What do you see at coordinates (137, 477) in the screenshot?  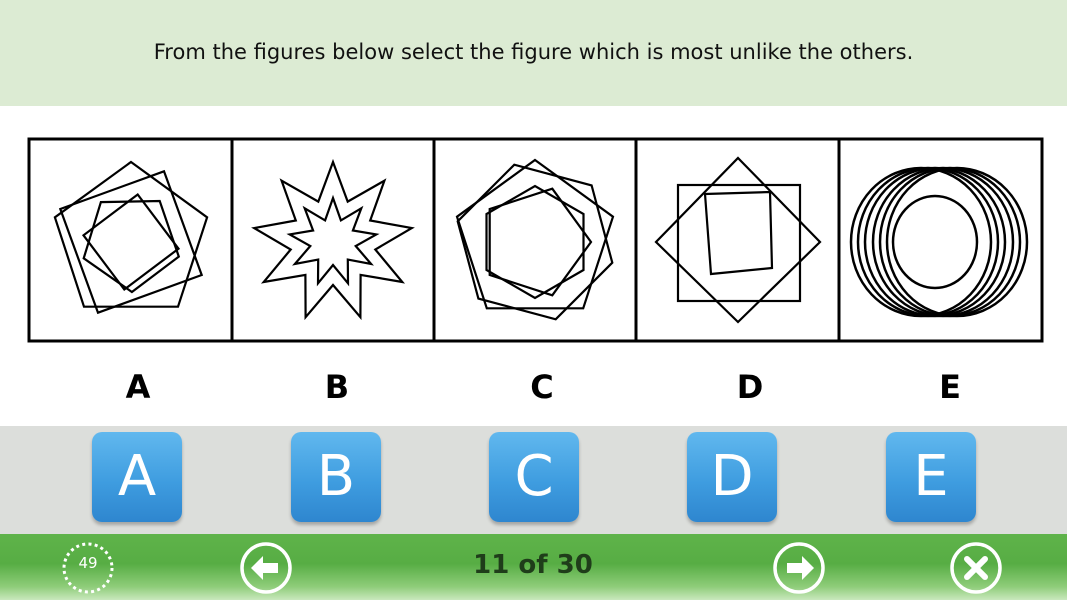 I see `answer-button-a: A` at bounding box center [137, 477].